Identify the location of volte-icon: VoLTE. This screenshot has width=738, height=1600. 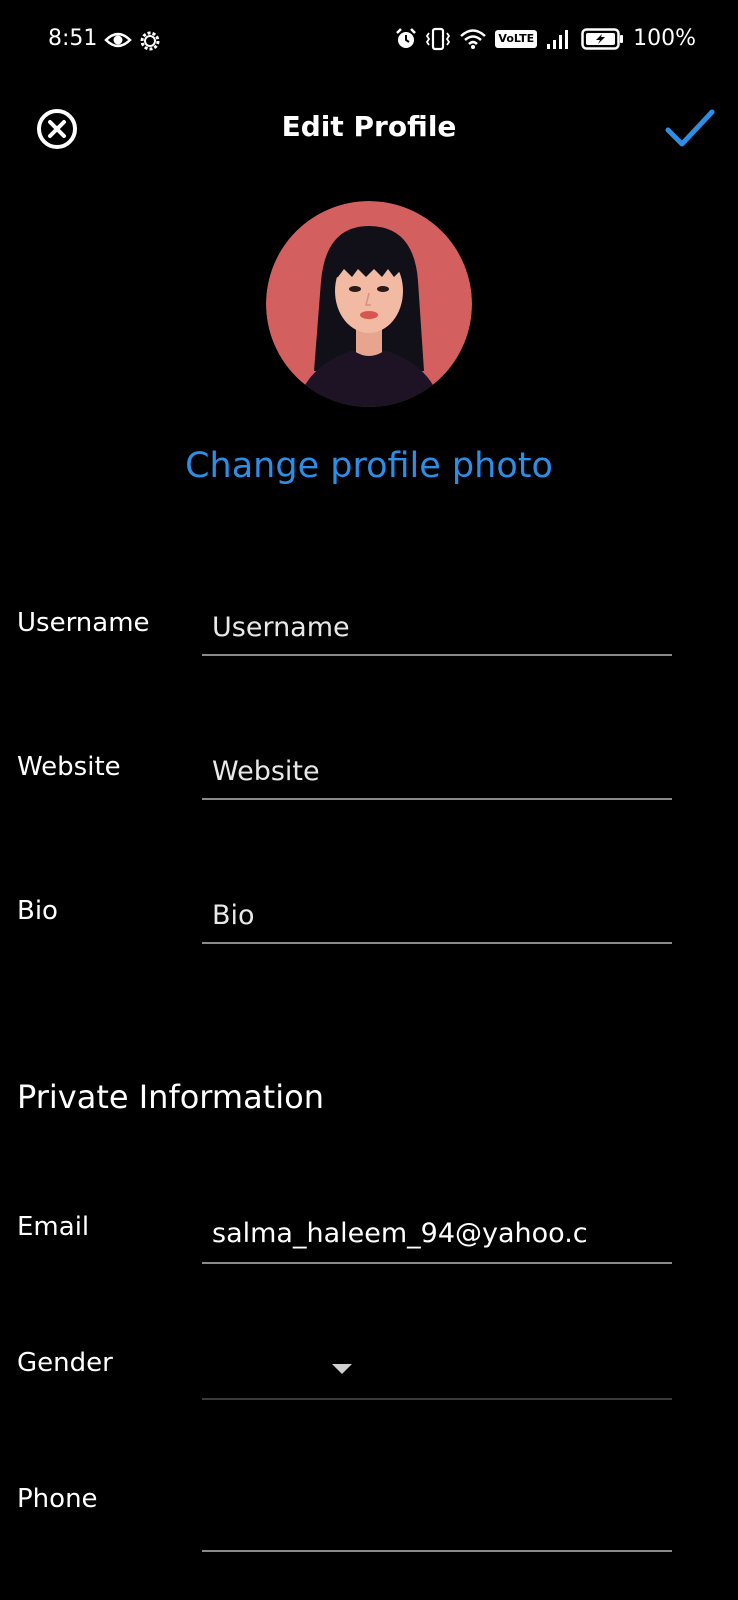
(516, 38).